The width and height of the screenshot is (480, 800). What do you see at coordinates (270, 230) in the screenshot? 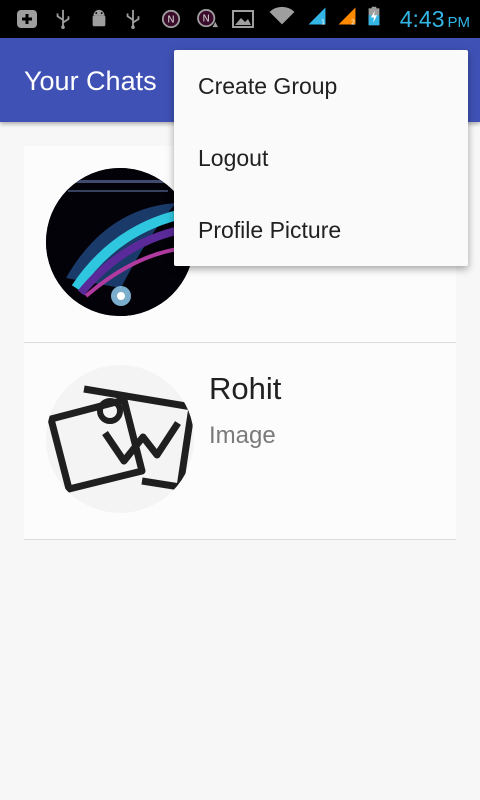
I see `menu-item-label: Profile Picture` at bounding box center [270, 230].